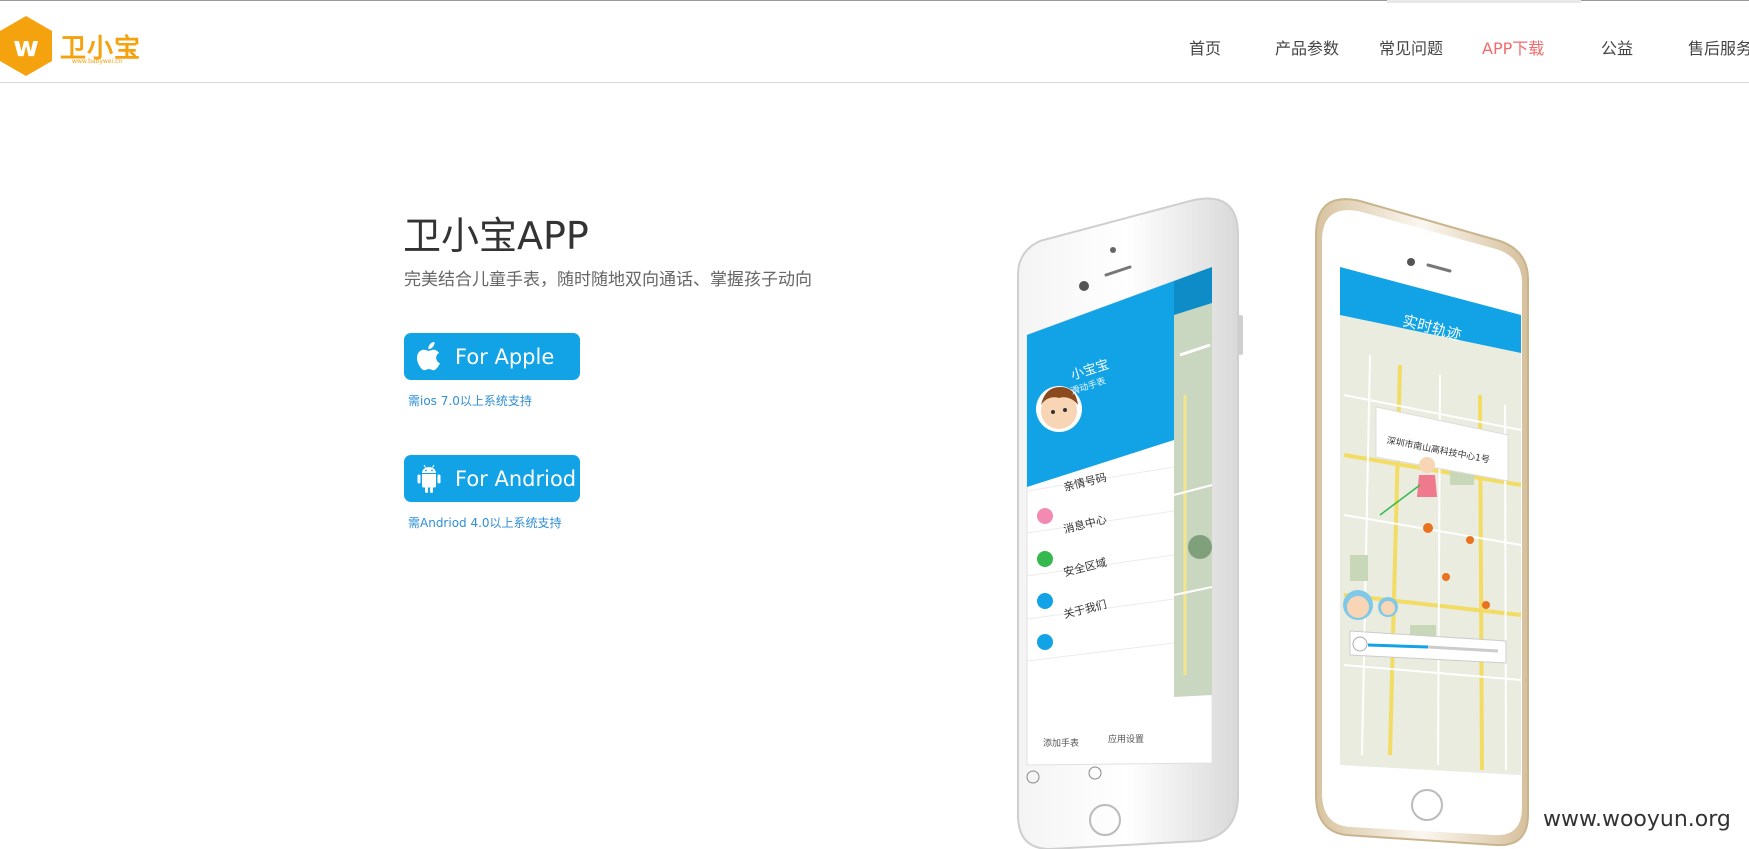  I want to click on apple-download-button: For Apple, so click(492, 356).